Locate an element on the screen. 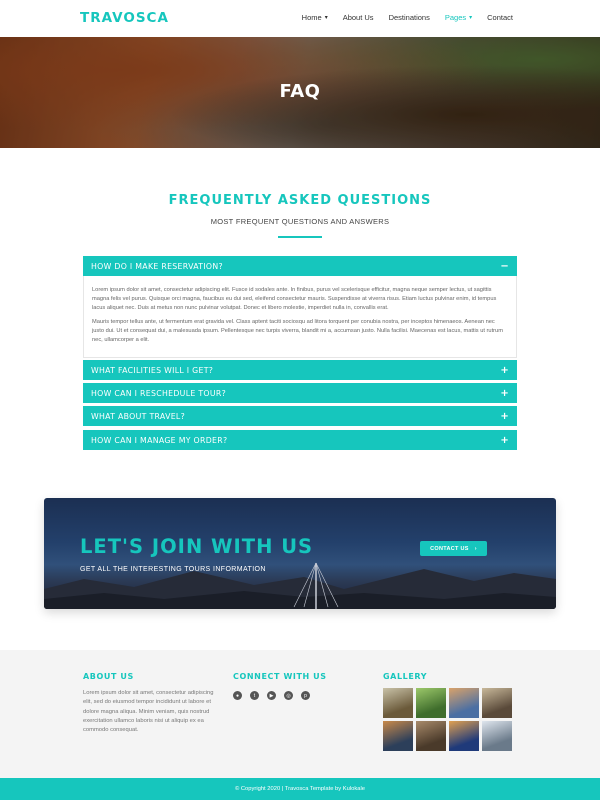  nav-item-pages: Pages ▾ is located at coordinates (458, 17).